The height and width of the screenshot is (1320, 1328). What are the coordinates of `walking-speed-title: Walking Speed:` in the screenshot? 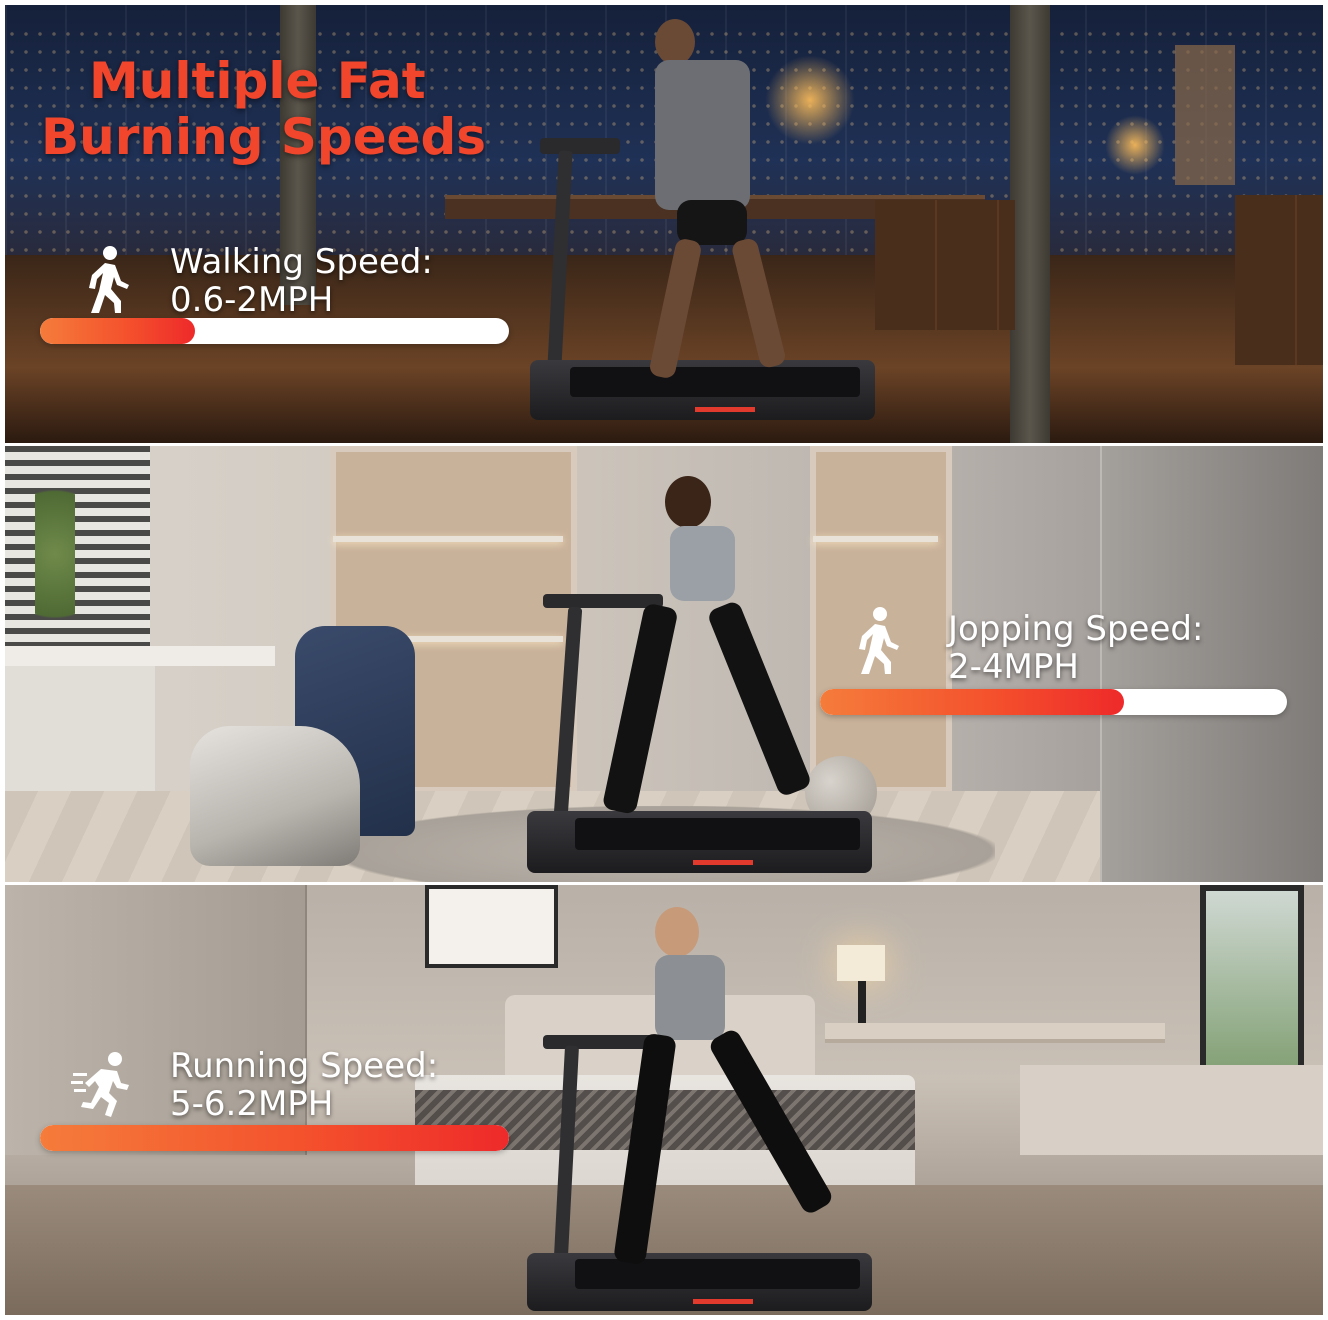 It's located at (301, 262).